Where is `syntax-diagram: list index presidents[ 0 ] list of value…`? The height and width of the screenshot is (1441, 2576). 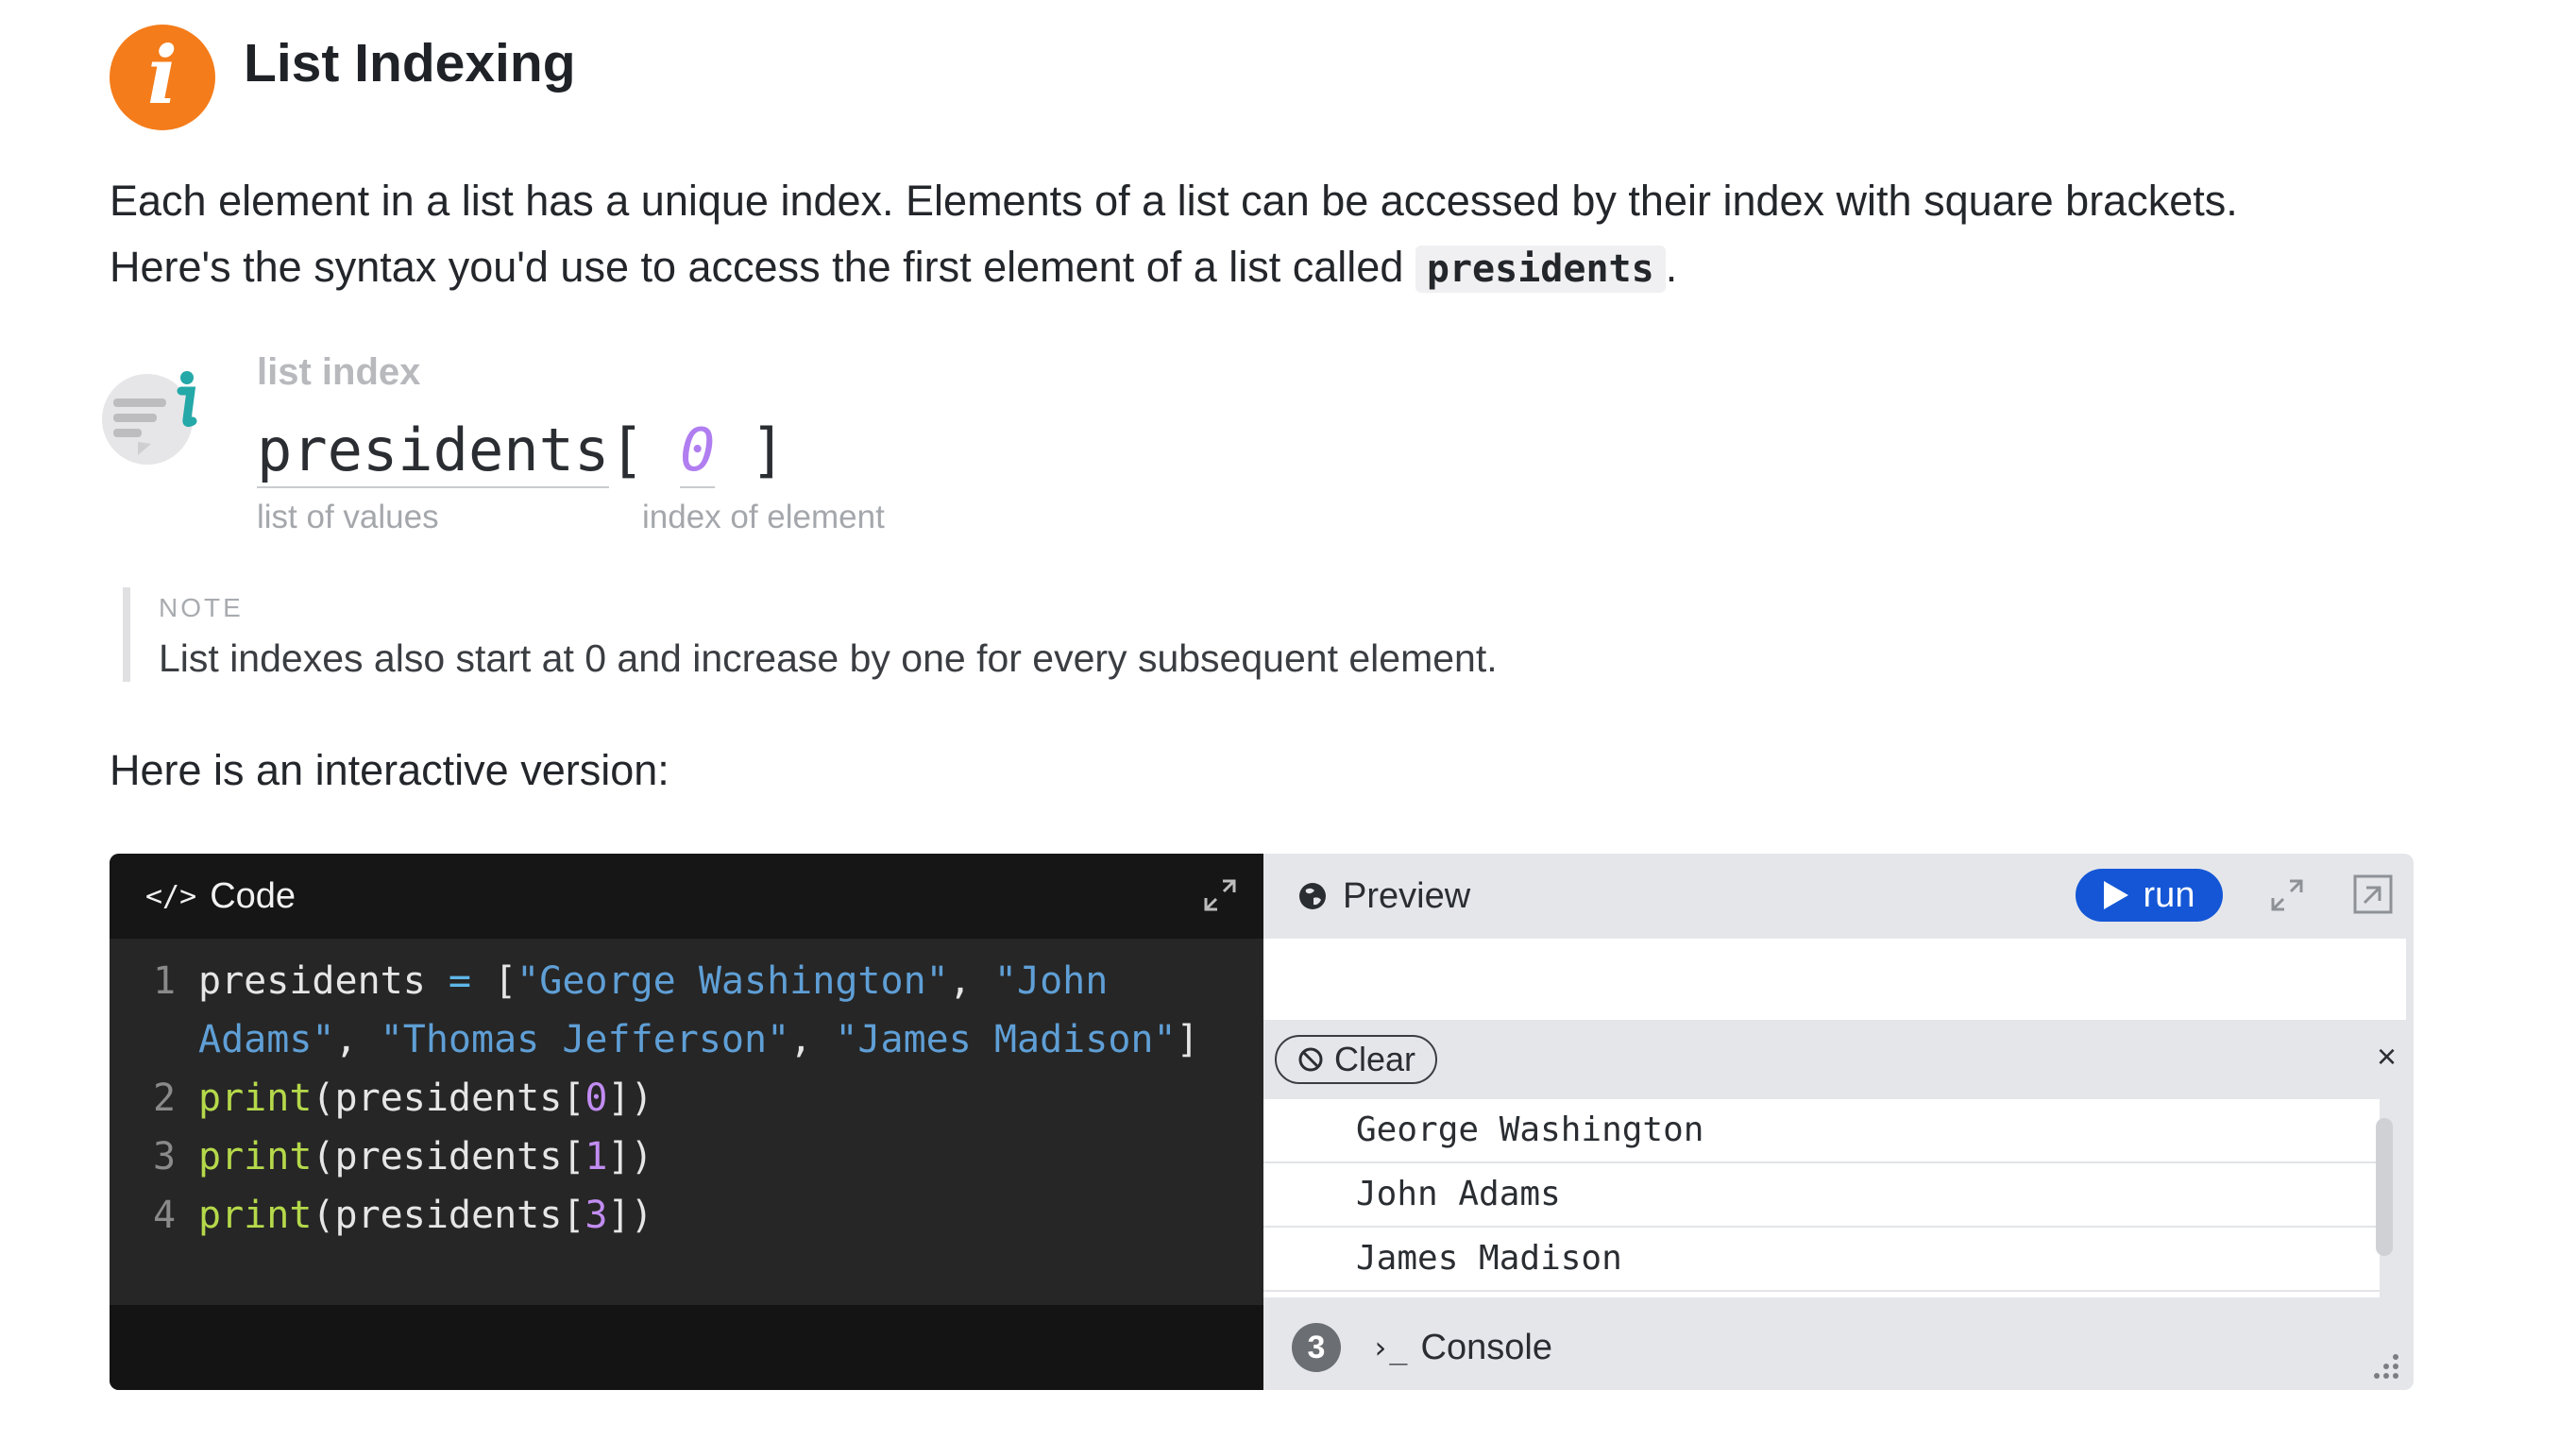 syntax-diagram: list index presidents[ 0 ] list of value… is located at coordinates (619, 450).